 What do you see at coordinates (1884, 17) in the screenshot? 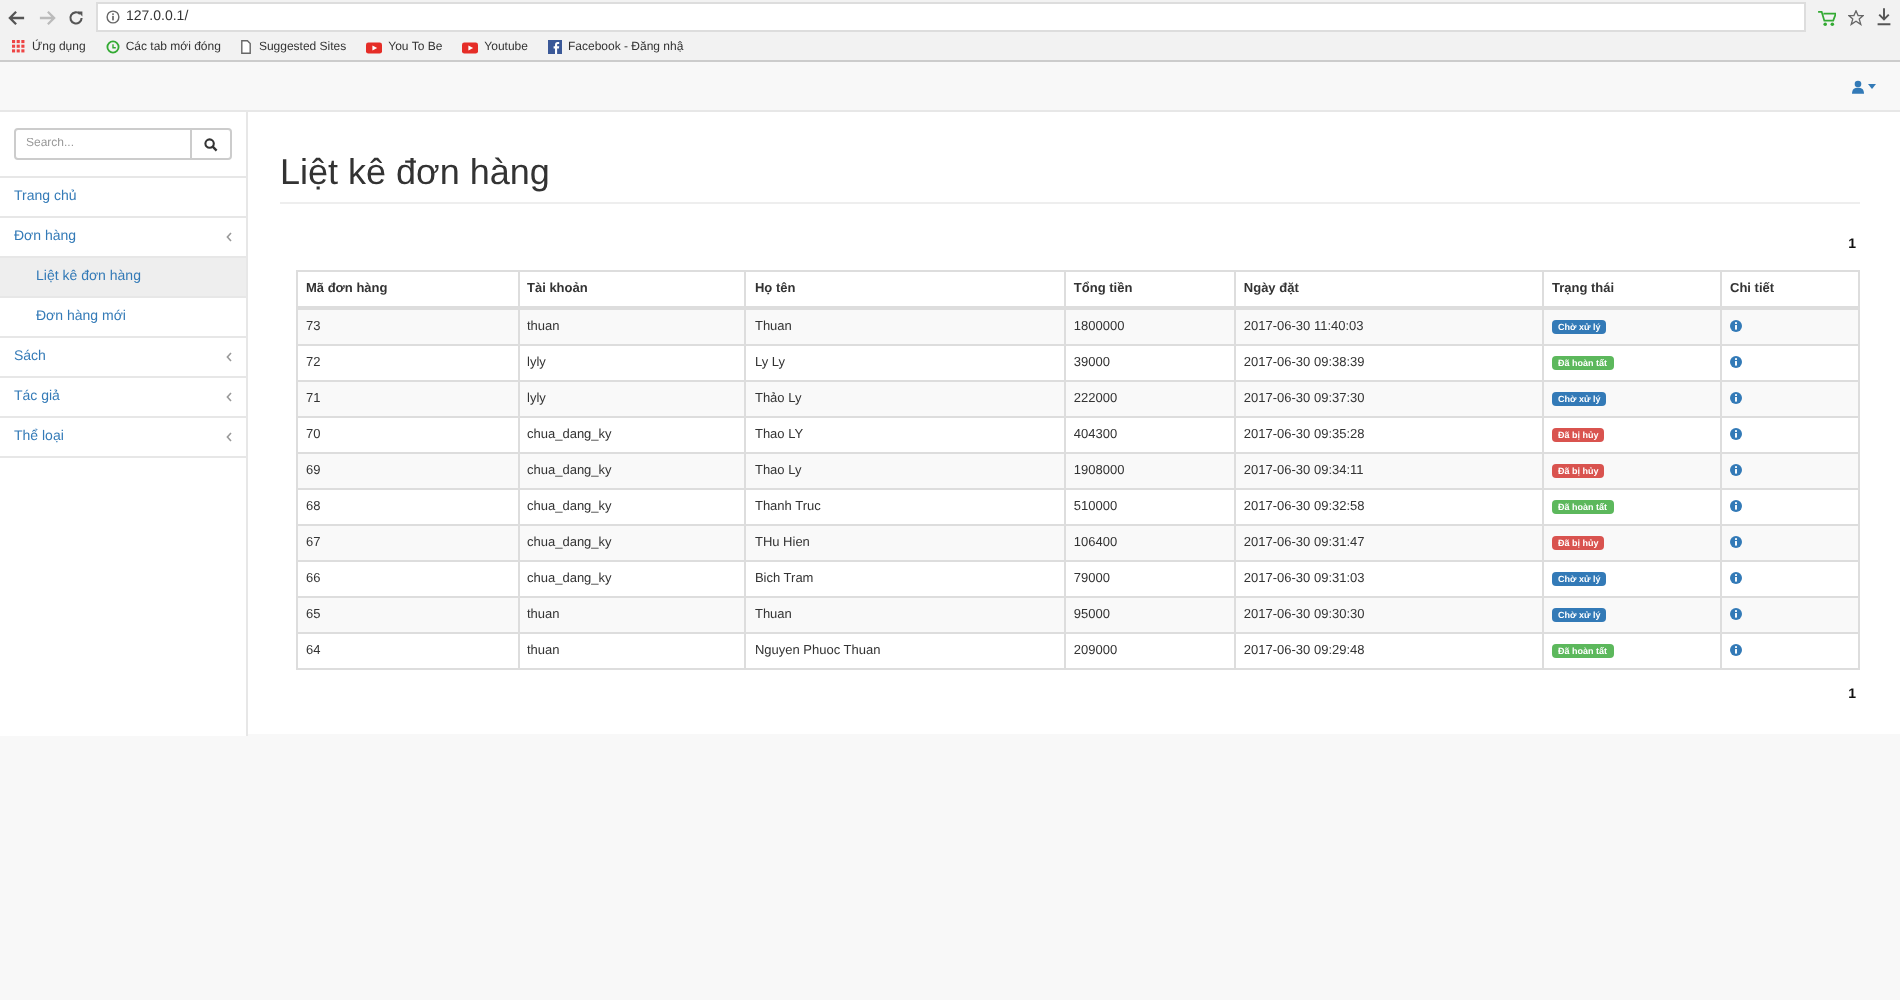
I see `download-icon` at bounding box center [1884, 17].